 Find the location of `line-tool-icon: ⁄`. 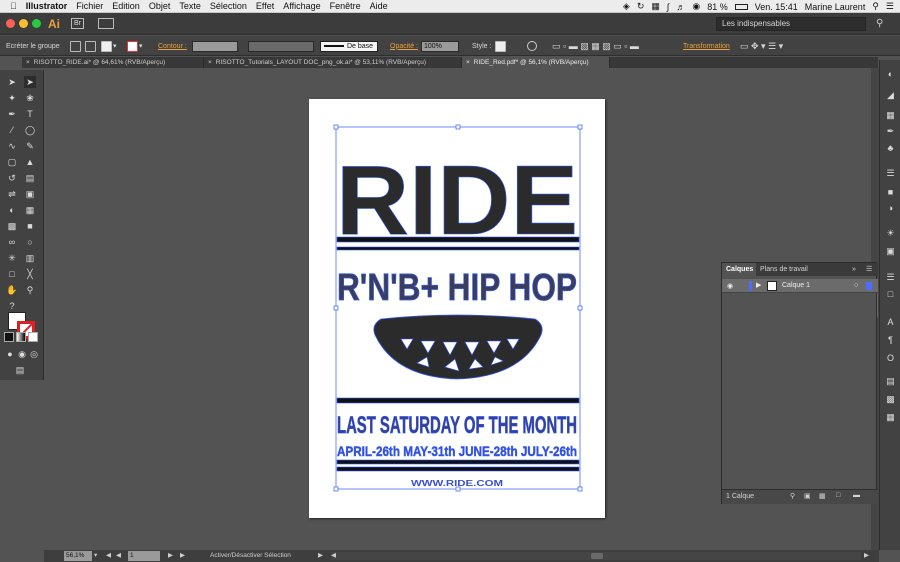

line-tool-icon: ⁄ is located at coordinates (12, 130).